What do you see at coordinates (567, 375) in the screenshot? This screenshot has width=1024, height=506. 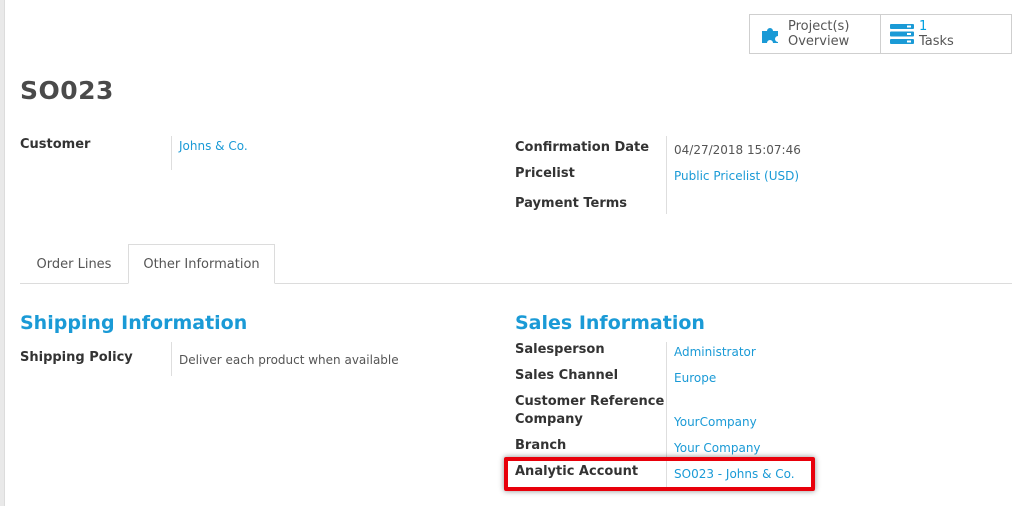 I see `sales-channel-label: Sales Channel` at bounding box center [567, 375].